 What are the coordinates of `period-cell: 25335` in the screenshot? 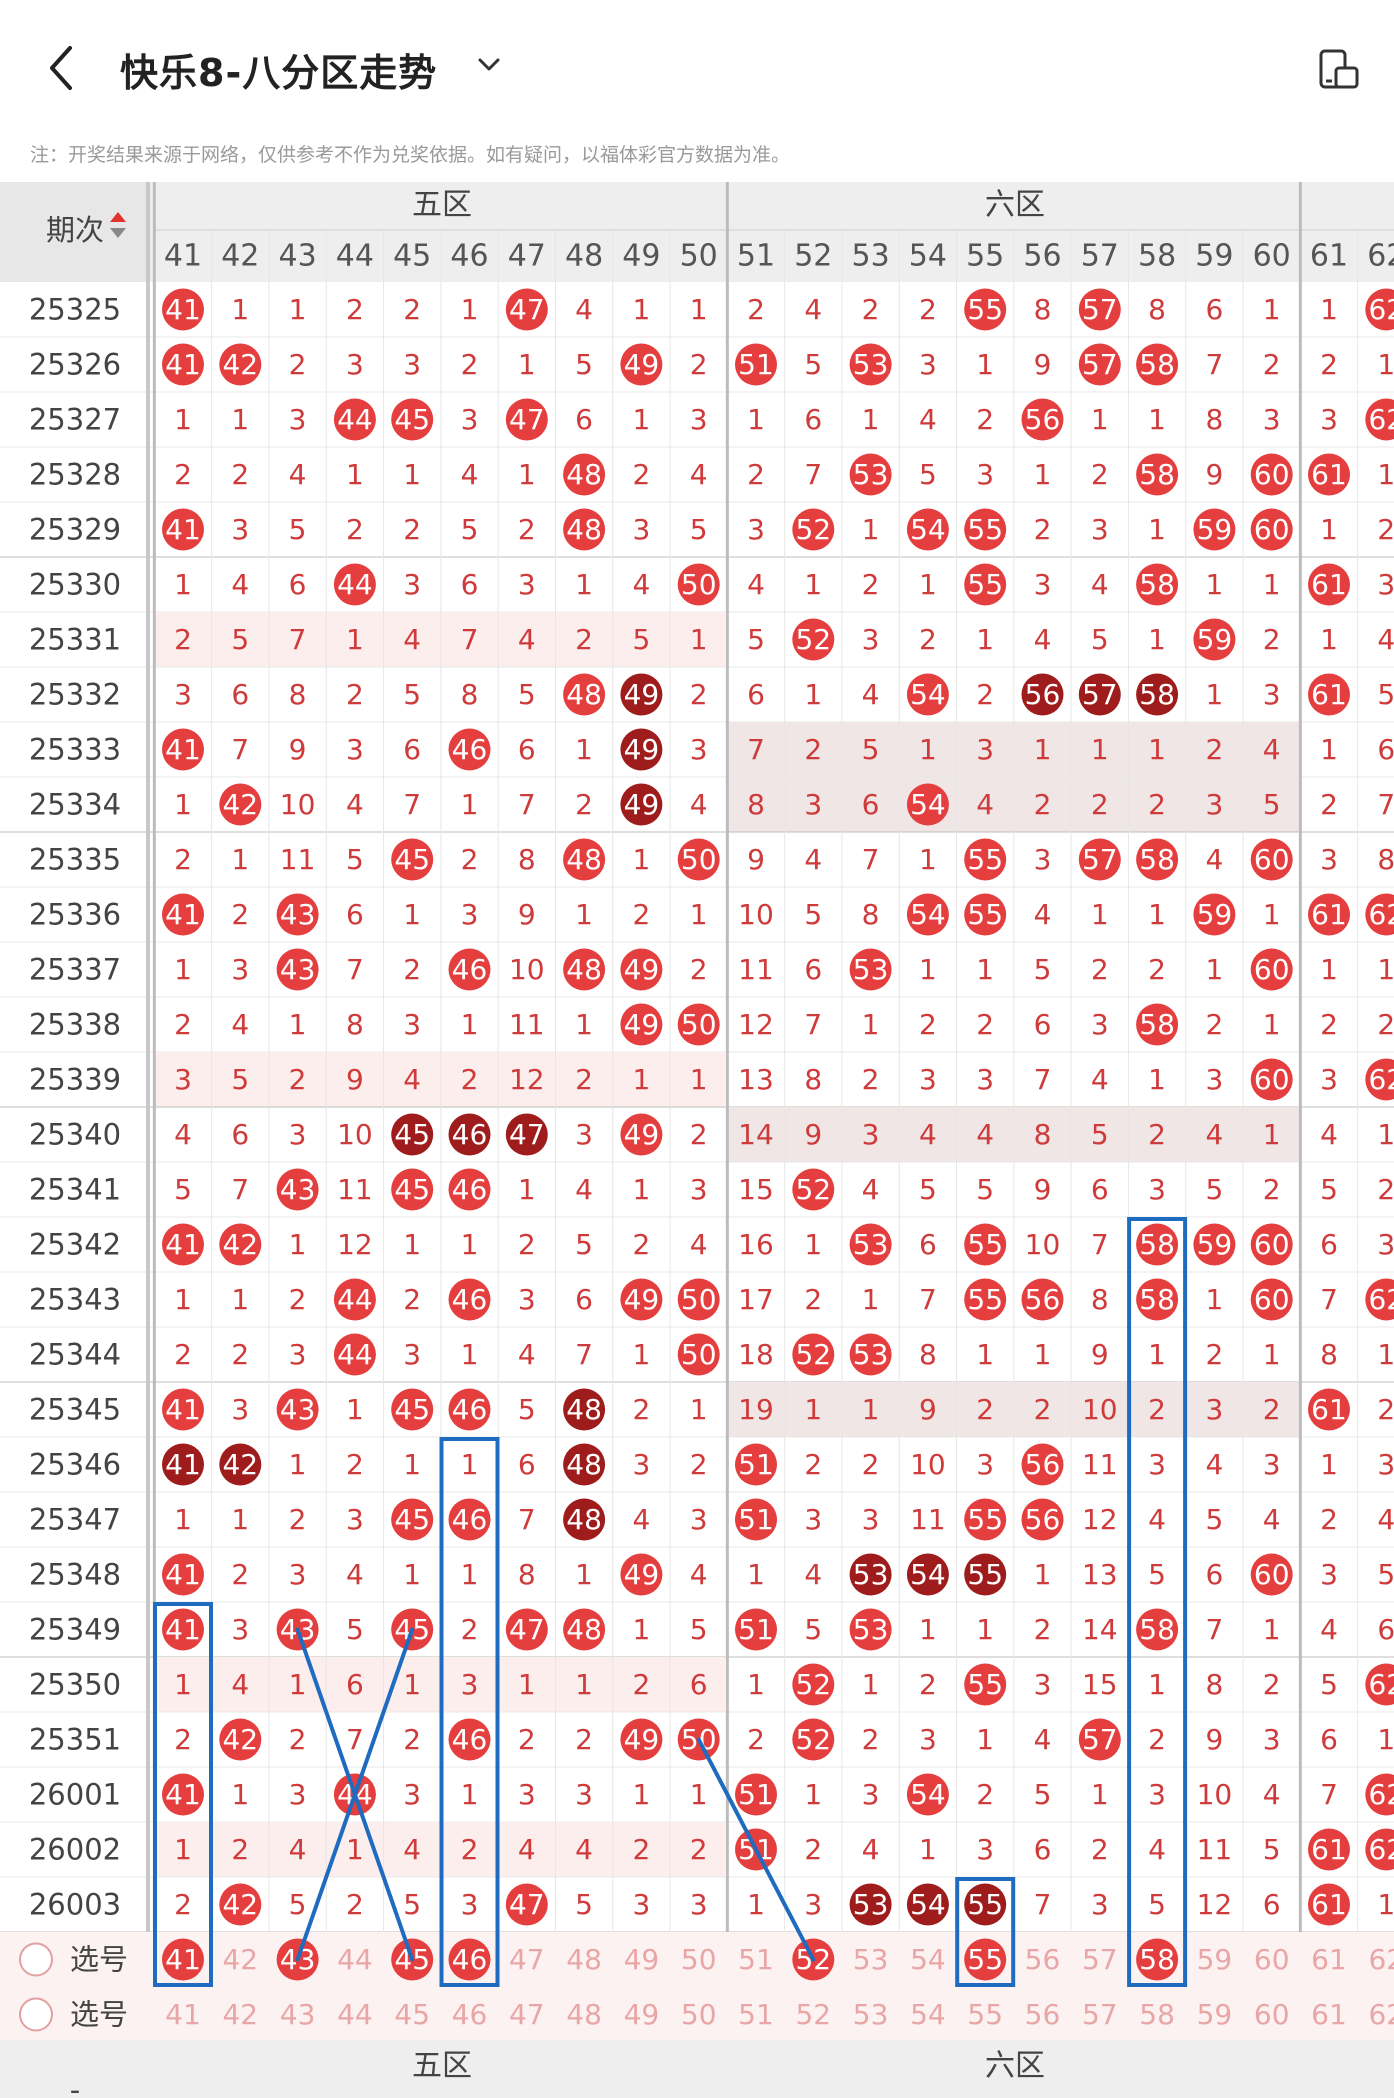 It's located at (75, 860).